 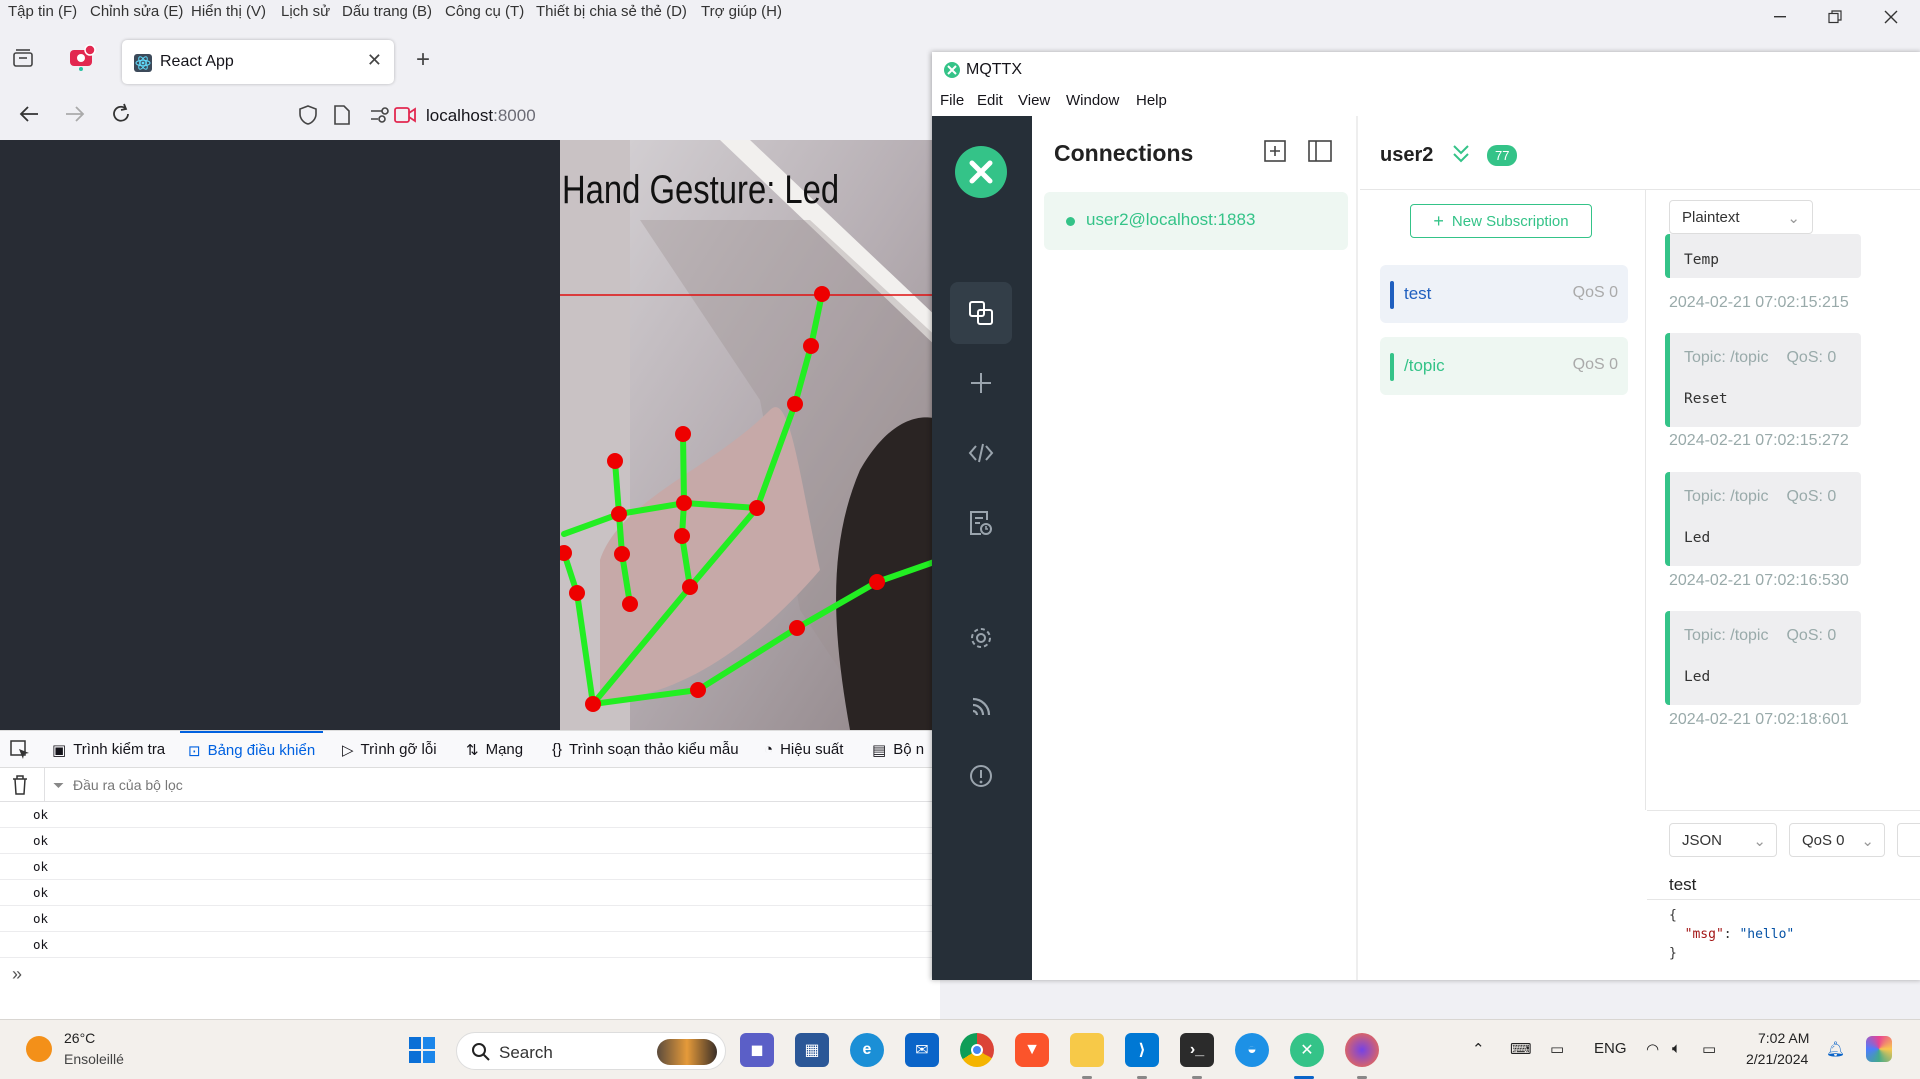 What do you see at coordinates (803, 749) in the screenshot?
I see `tab-performance: ◔ Hiệu suất` at bounding box center [803, 749].